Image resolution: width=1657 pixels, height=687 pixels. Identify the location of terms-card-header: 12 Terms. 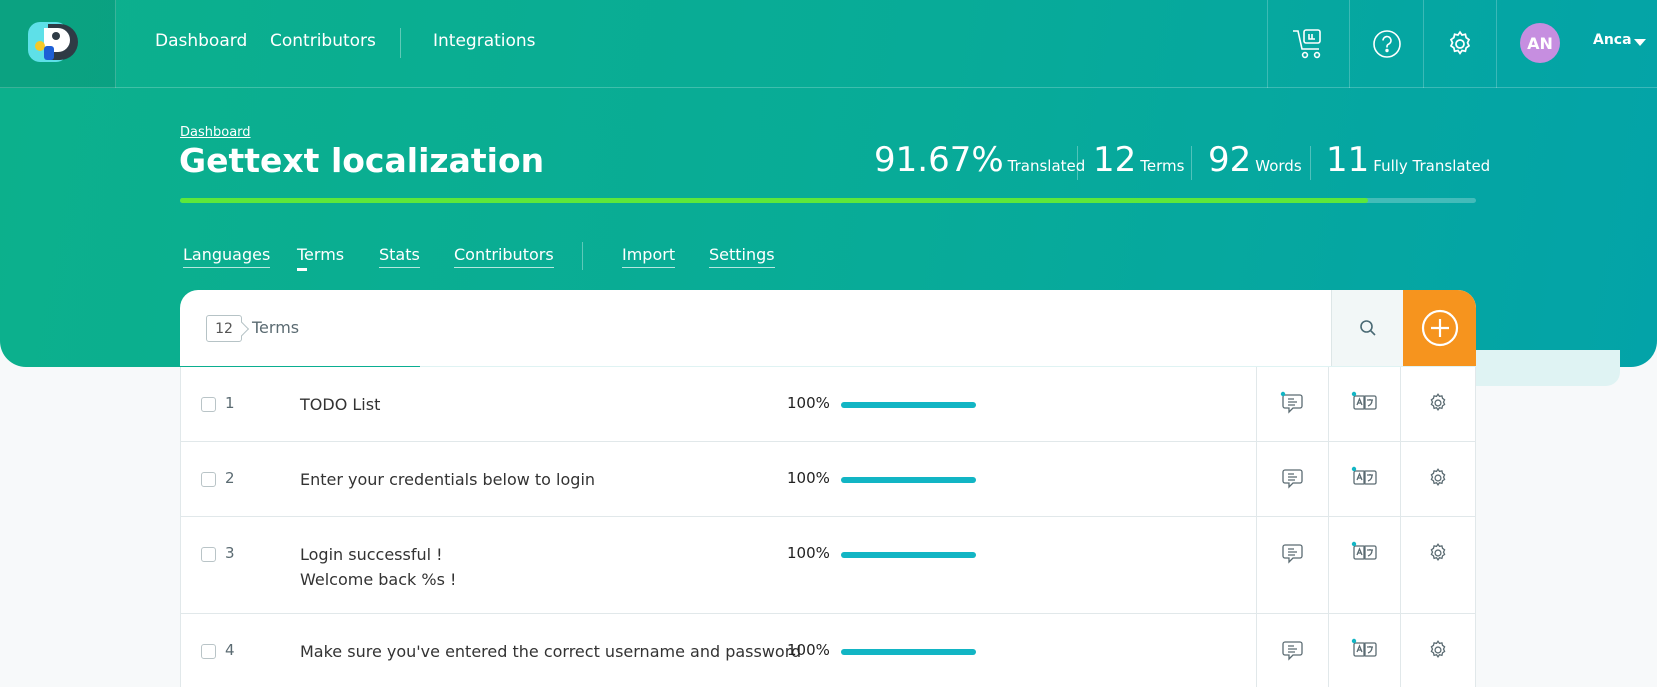
(828, 328).